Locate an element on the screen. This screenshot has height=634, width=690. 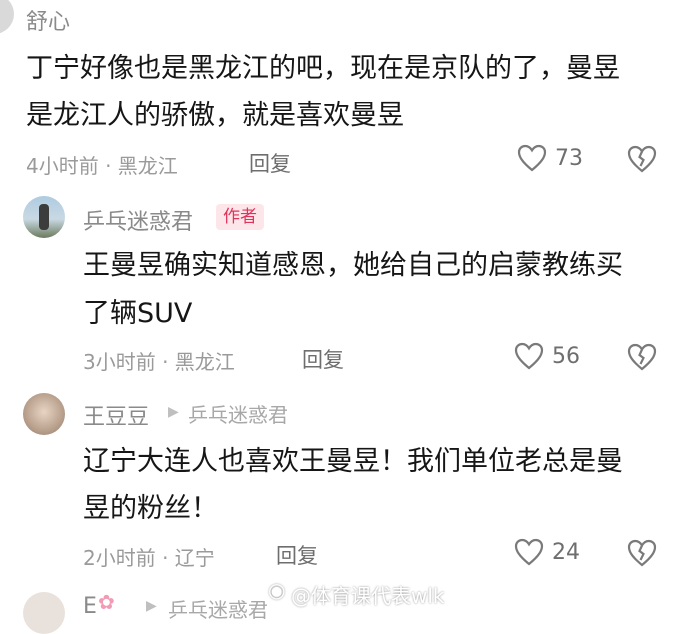
like-button: 24 is located at coordinates (547, 552).